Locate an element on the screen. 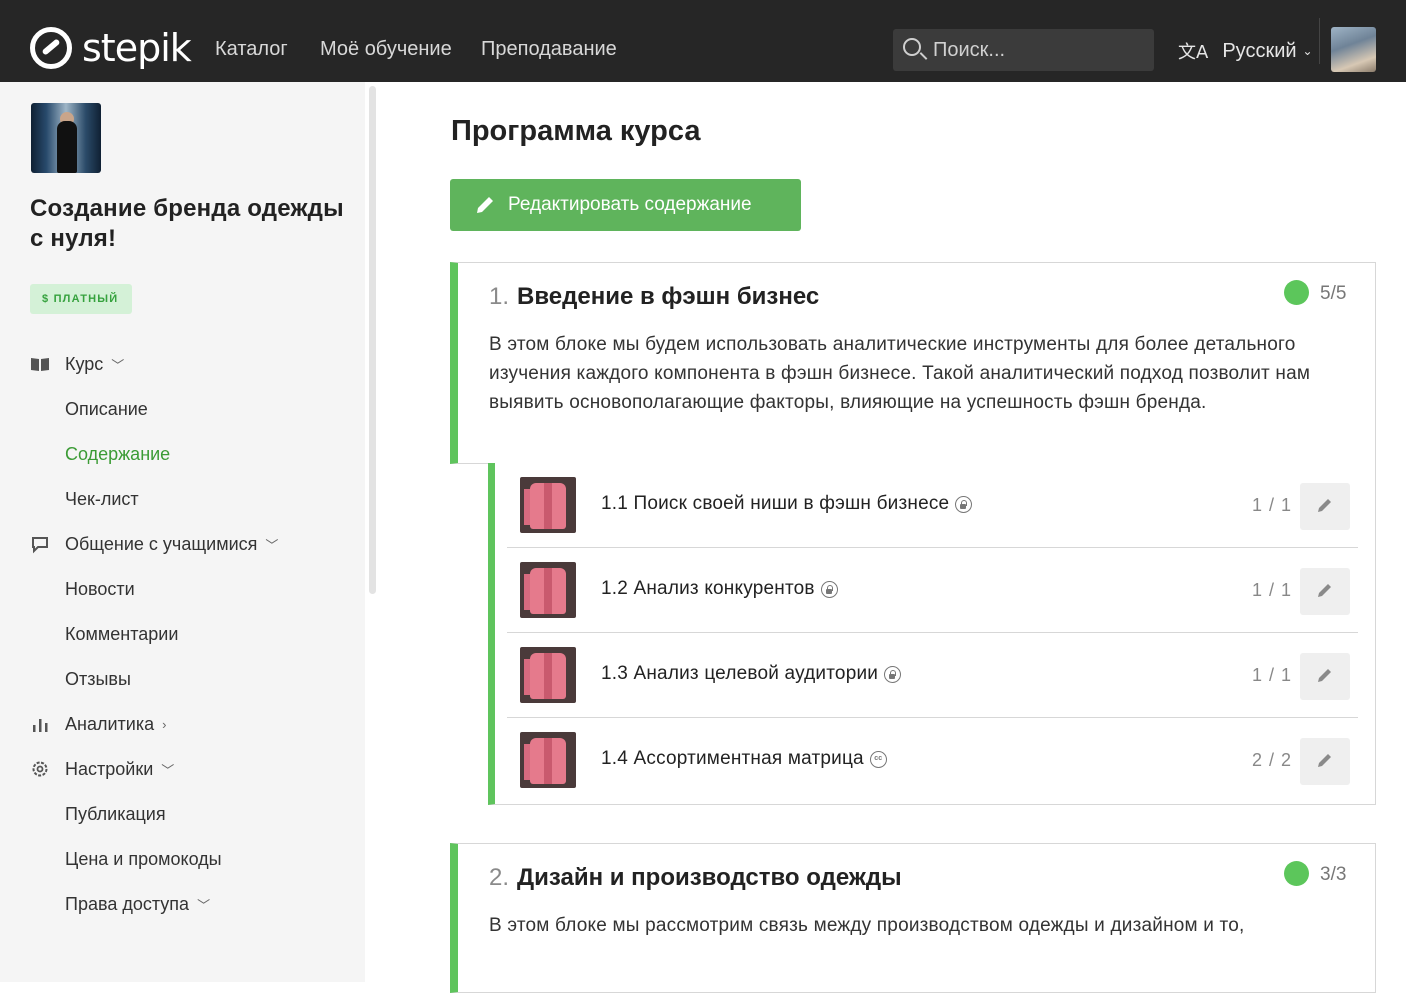 This screenshot has height=993, width=1406. nav-my-learning-link: Моё обучение is located at coordinates (386, 49).